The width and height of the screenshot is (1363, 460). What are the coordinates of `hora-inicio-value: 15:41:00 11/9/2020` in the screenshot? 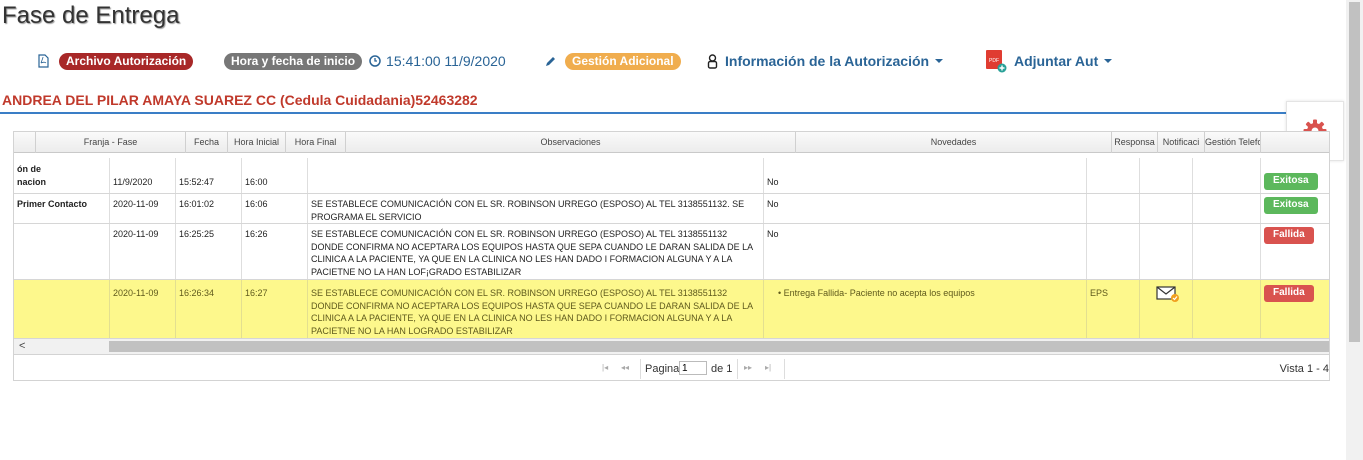 It's located at (446, 61).